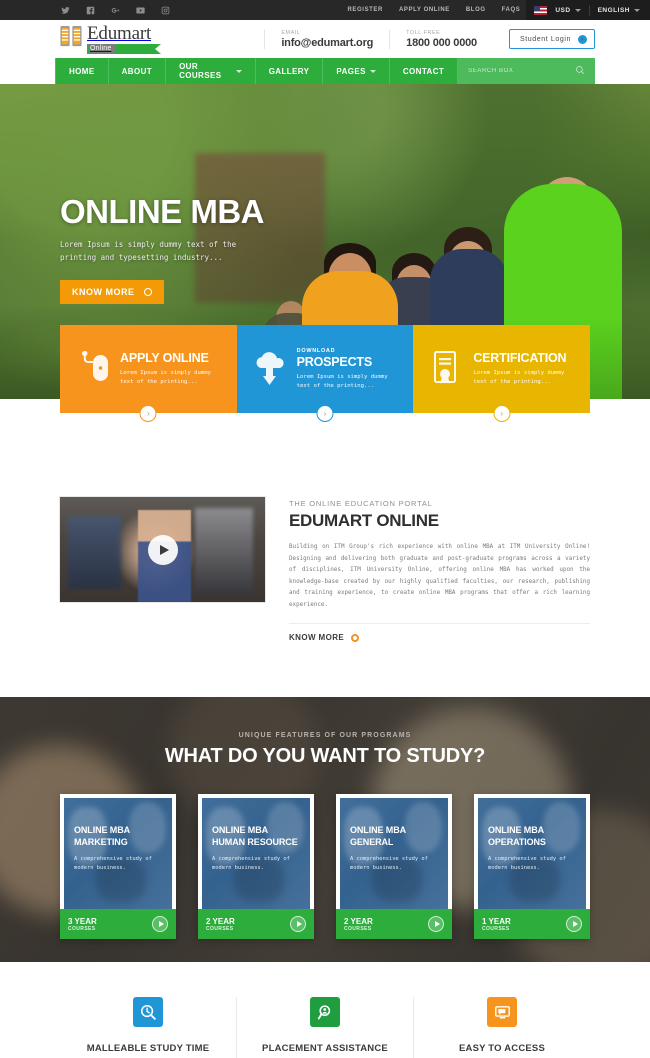 The height and width of the screenshot is (1058, 650). Describe the element at coordinates (545, 39) in the screenshot. I see `student-login-label: Student Login` at that location.